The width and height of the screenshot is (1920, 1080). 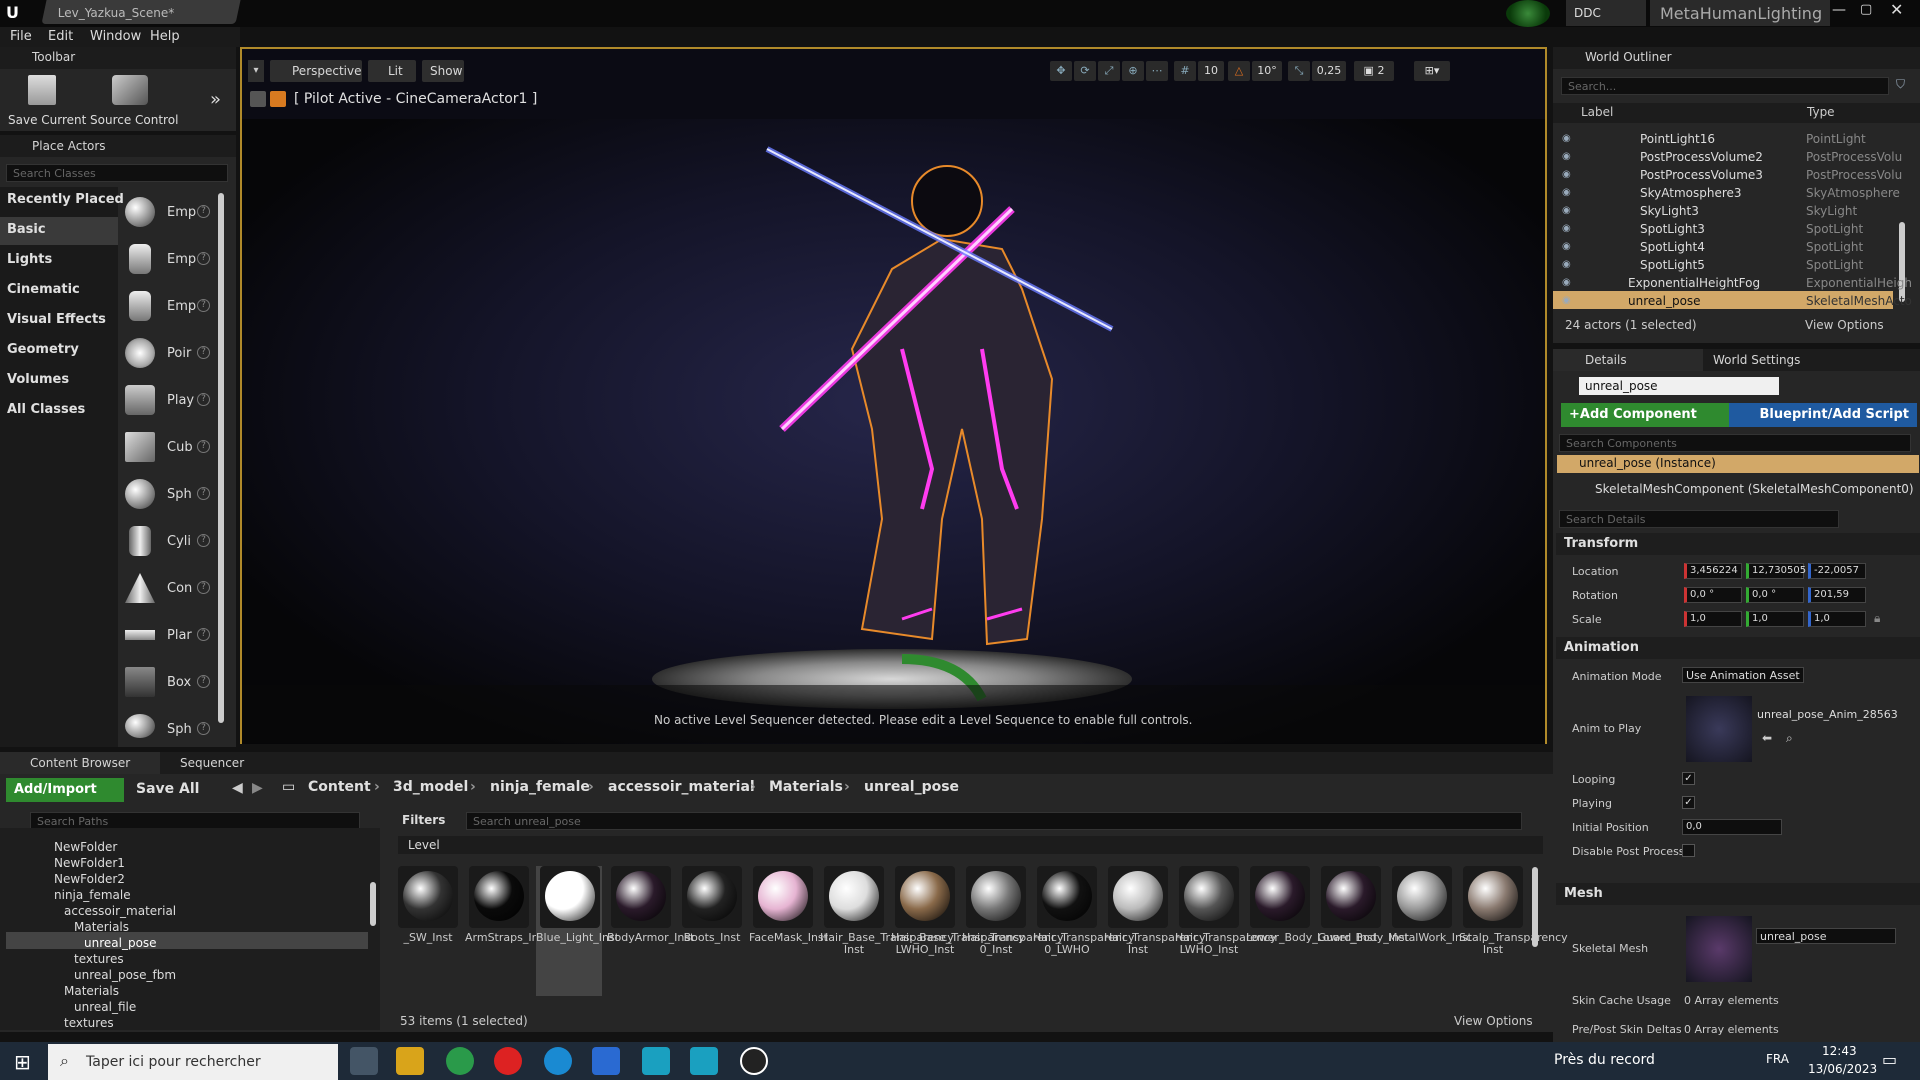 What do you see at coordinates (170, 636) in the screenshot?
I see `actor-item: Plar?` at bounding box center [170, 636].